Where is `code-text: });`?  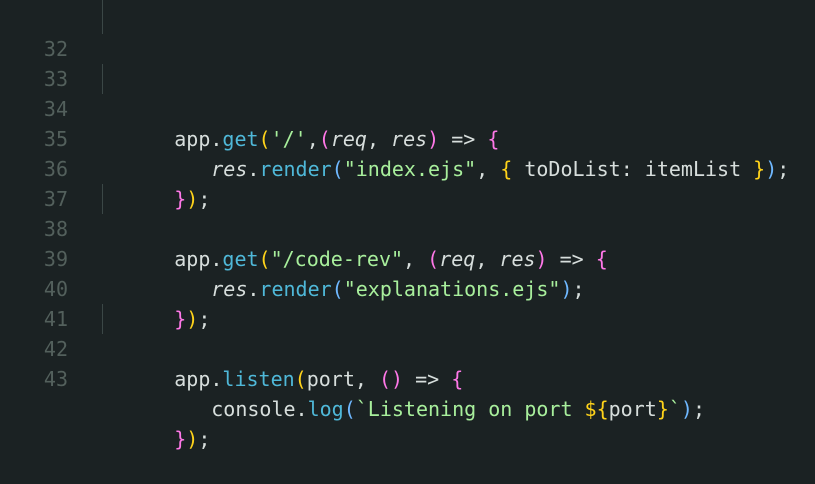 code-text: }); is located at coordinates (156, 439).